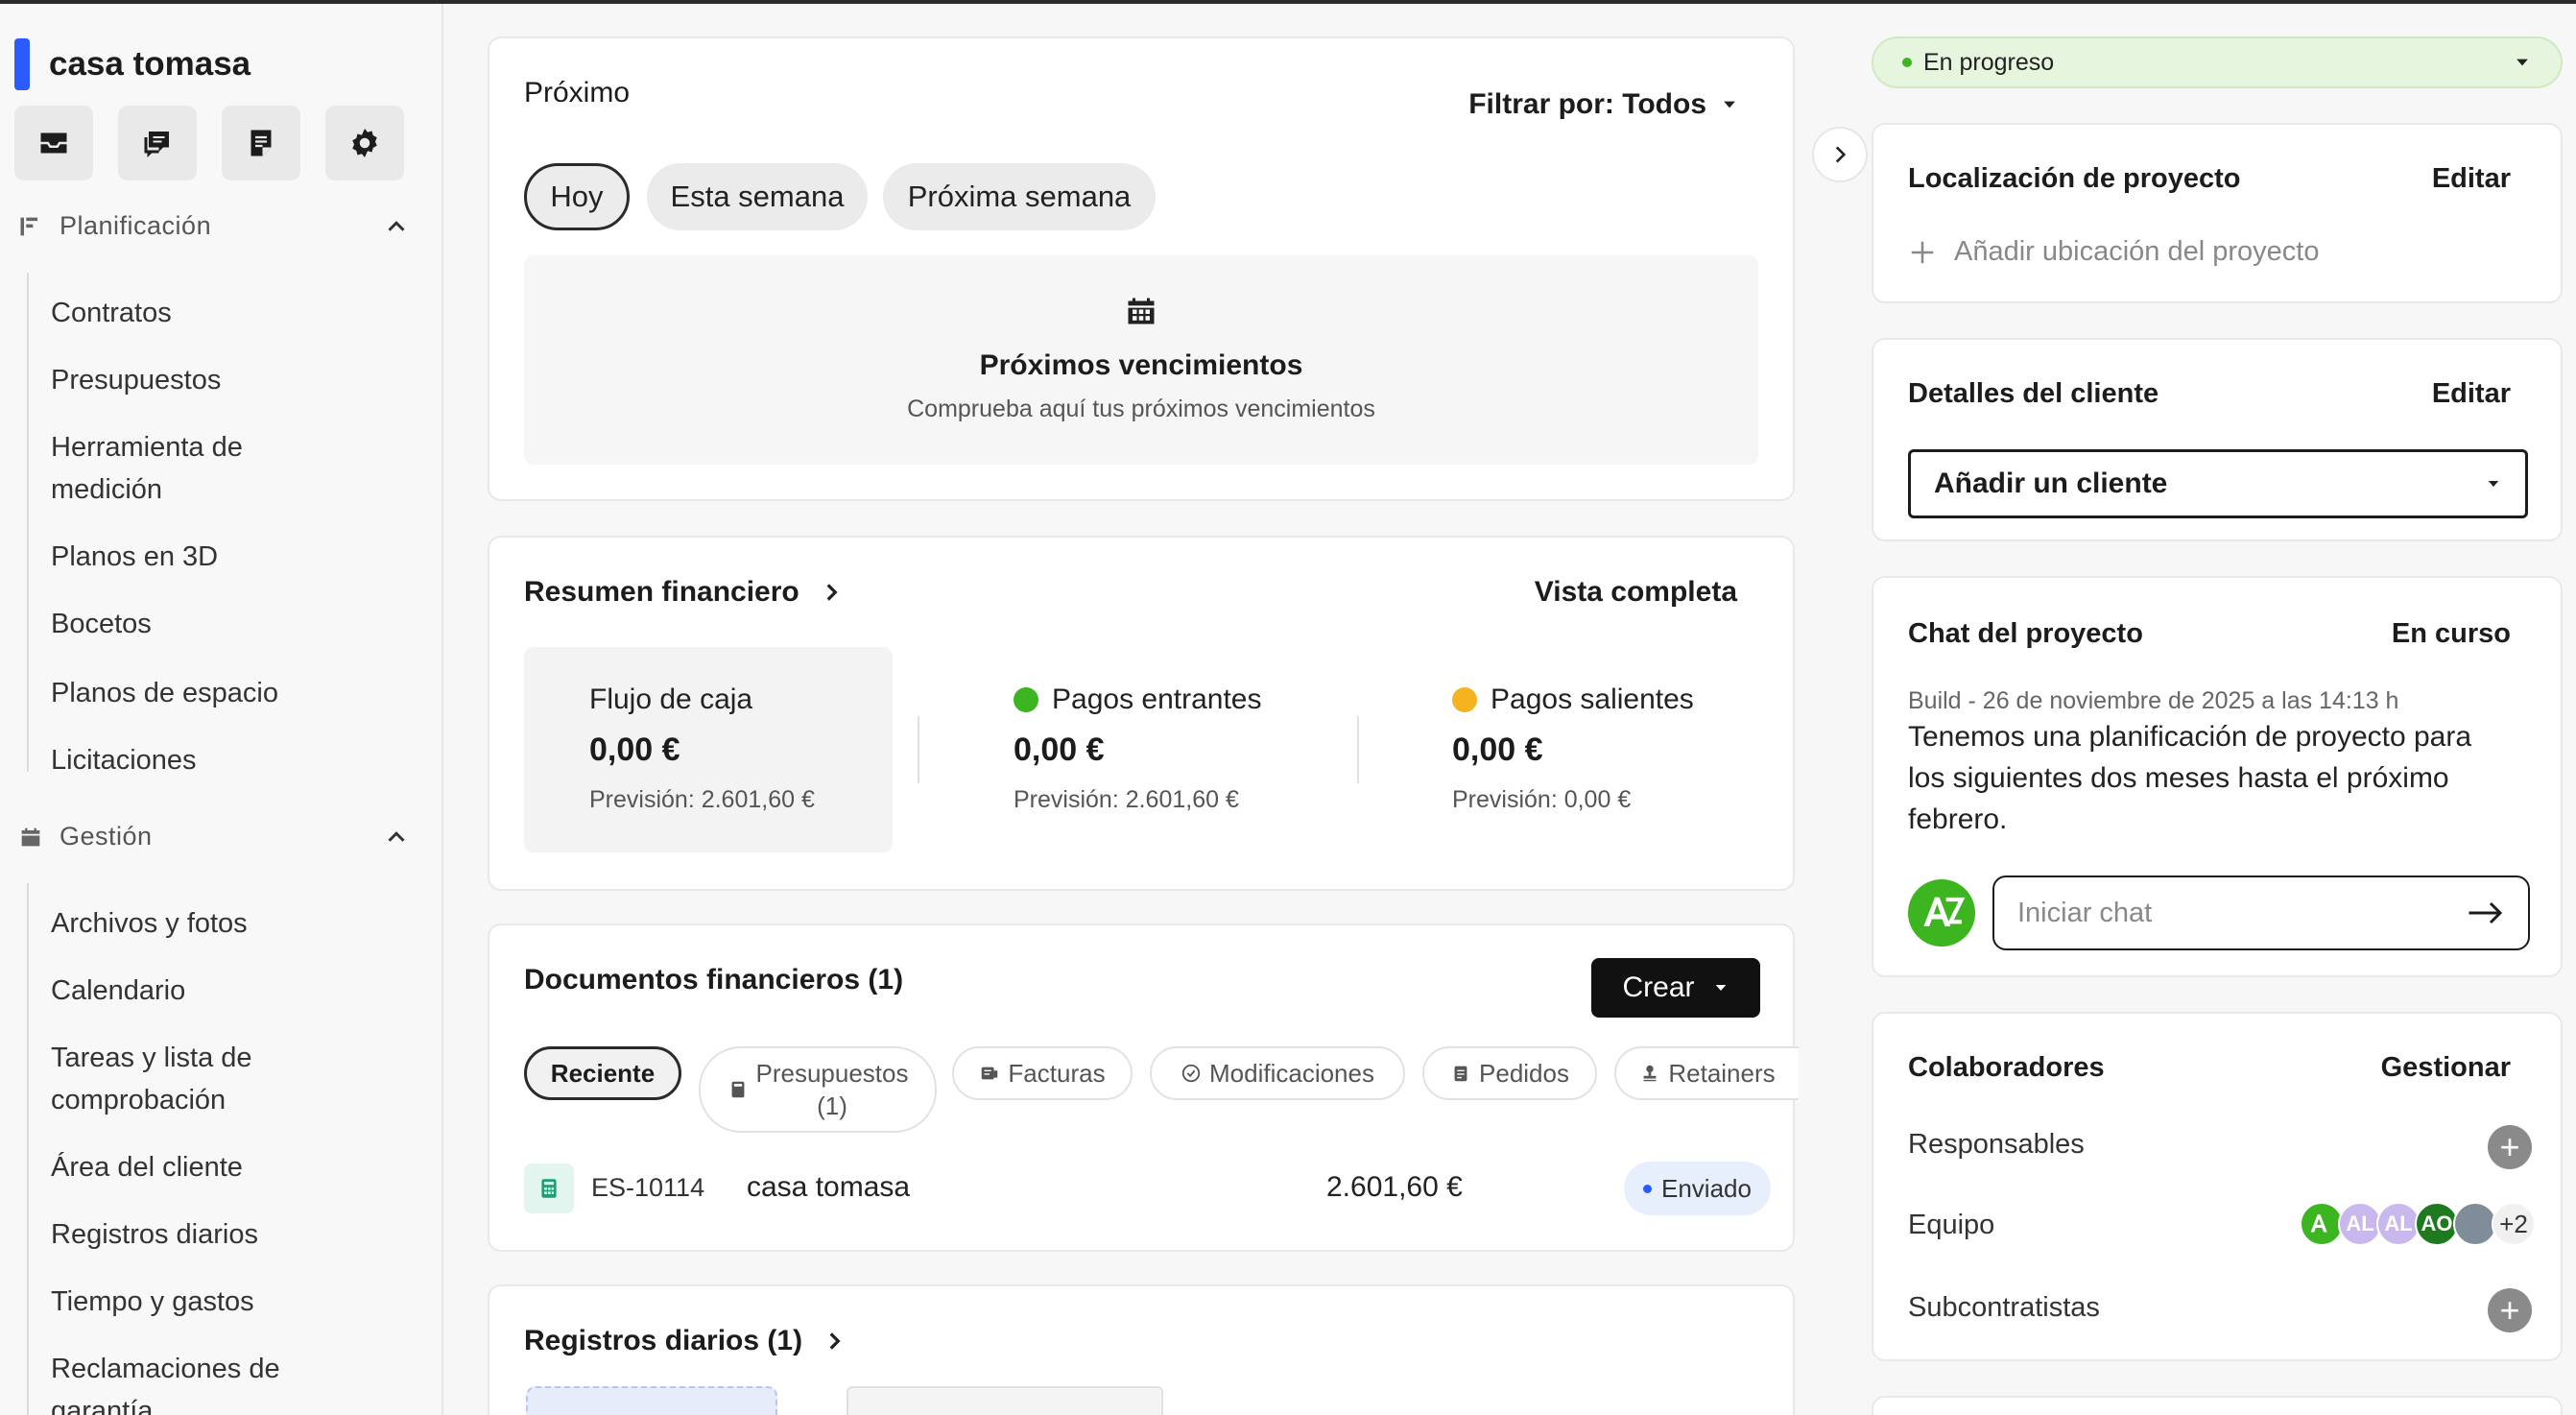 The image size is (2576, 1415). Describe the element at coordinates (1157, 699) in the screenshot. I see `incoming-label: Pagos entrantes` at that location.